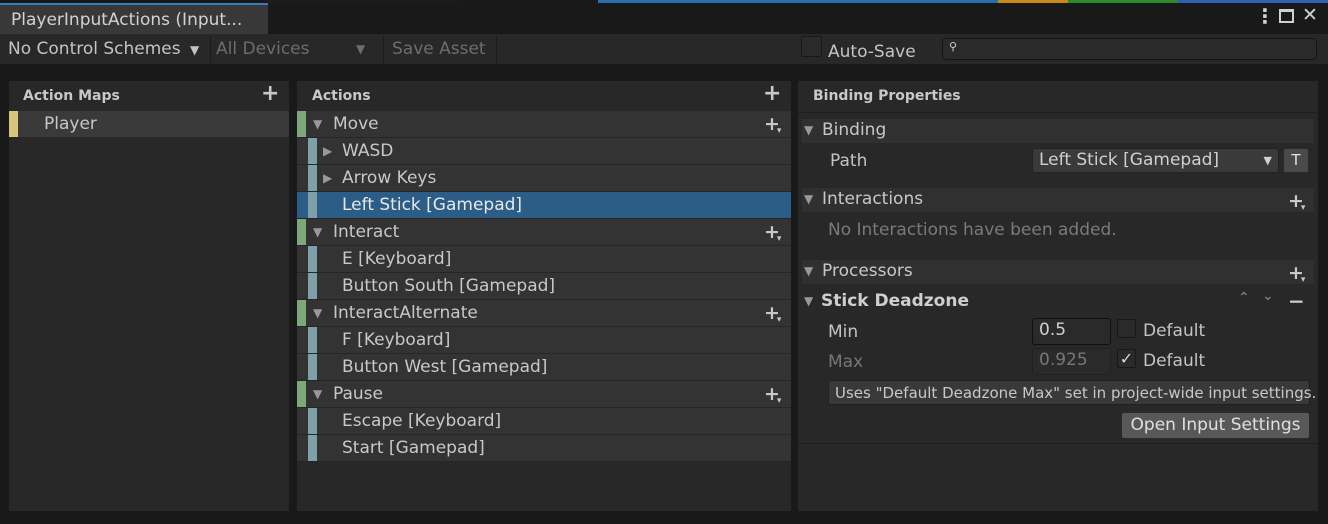 This screenshot has width=1328, height=524. Describe the element at coordinates (389, 178) in the screenshot. I see `binding-label: Arrow Keys` at that location.